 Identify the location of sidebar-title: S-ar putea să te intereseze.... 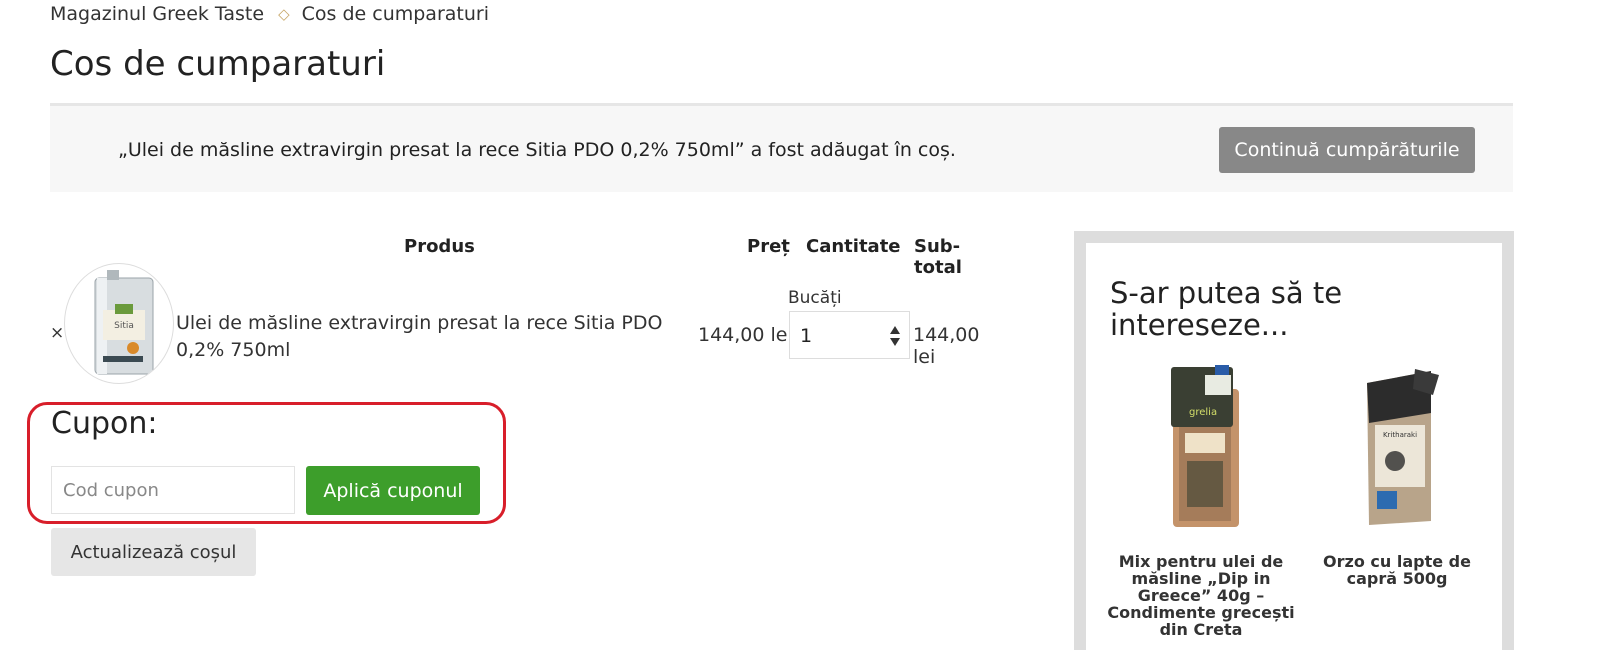
(1226, 309).